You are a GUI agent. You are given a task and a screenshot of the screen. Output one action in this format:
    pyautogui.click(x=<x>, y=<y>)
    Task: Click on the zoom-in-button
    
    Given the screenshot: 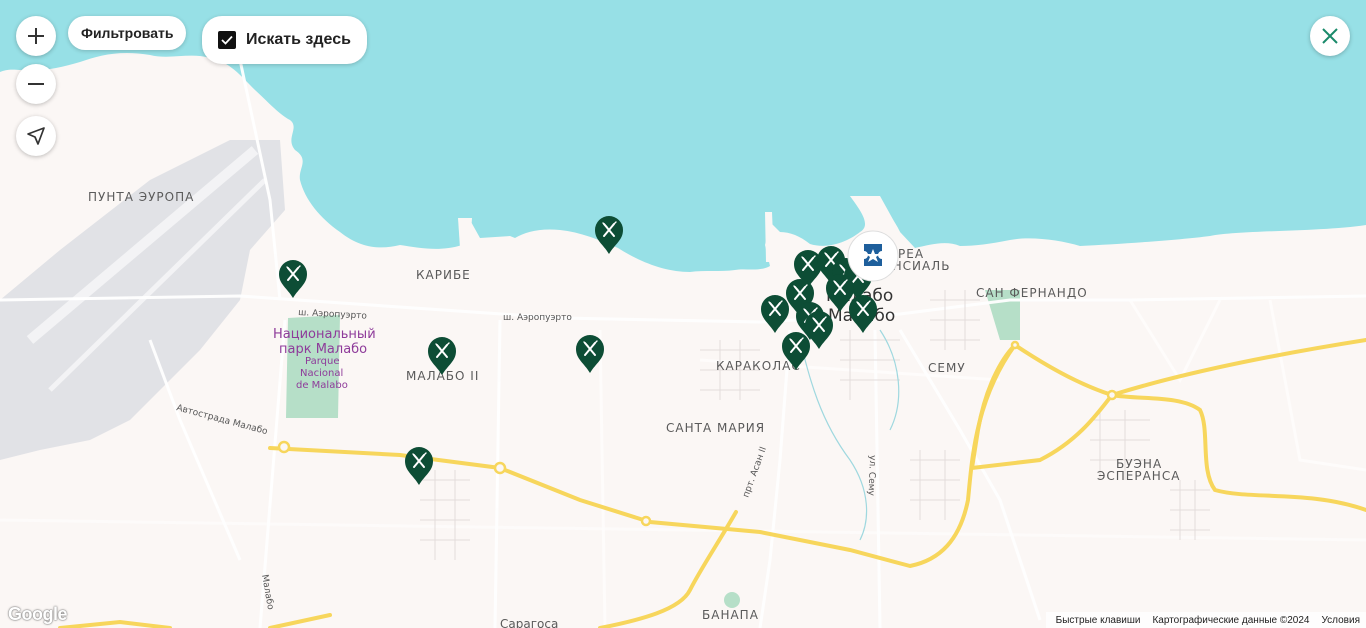 What is the action you would take?
    pyautogui.click(x=36, y=36)
    